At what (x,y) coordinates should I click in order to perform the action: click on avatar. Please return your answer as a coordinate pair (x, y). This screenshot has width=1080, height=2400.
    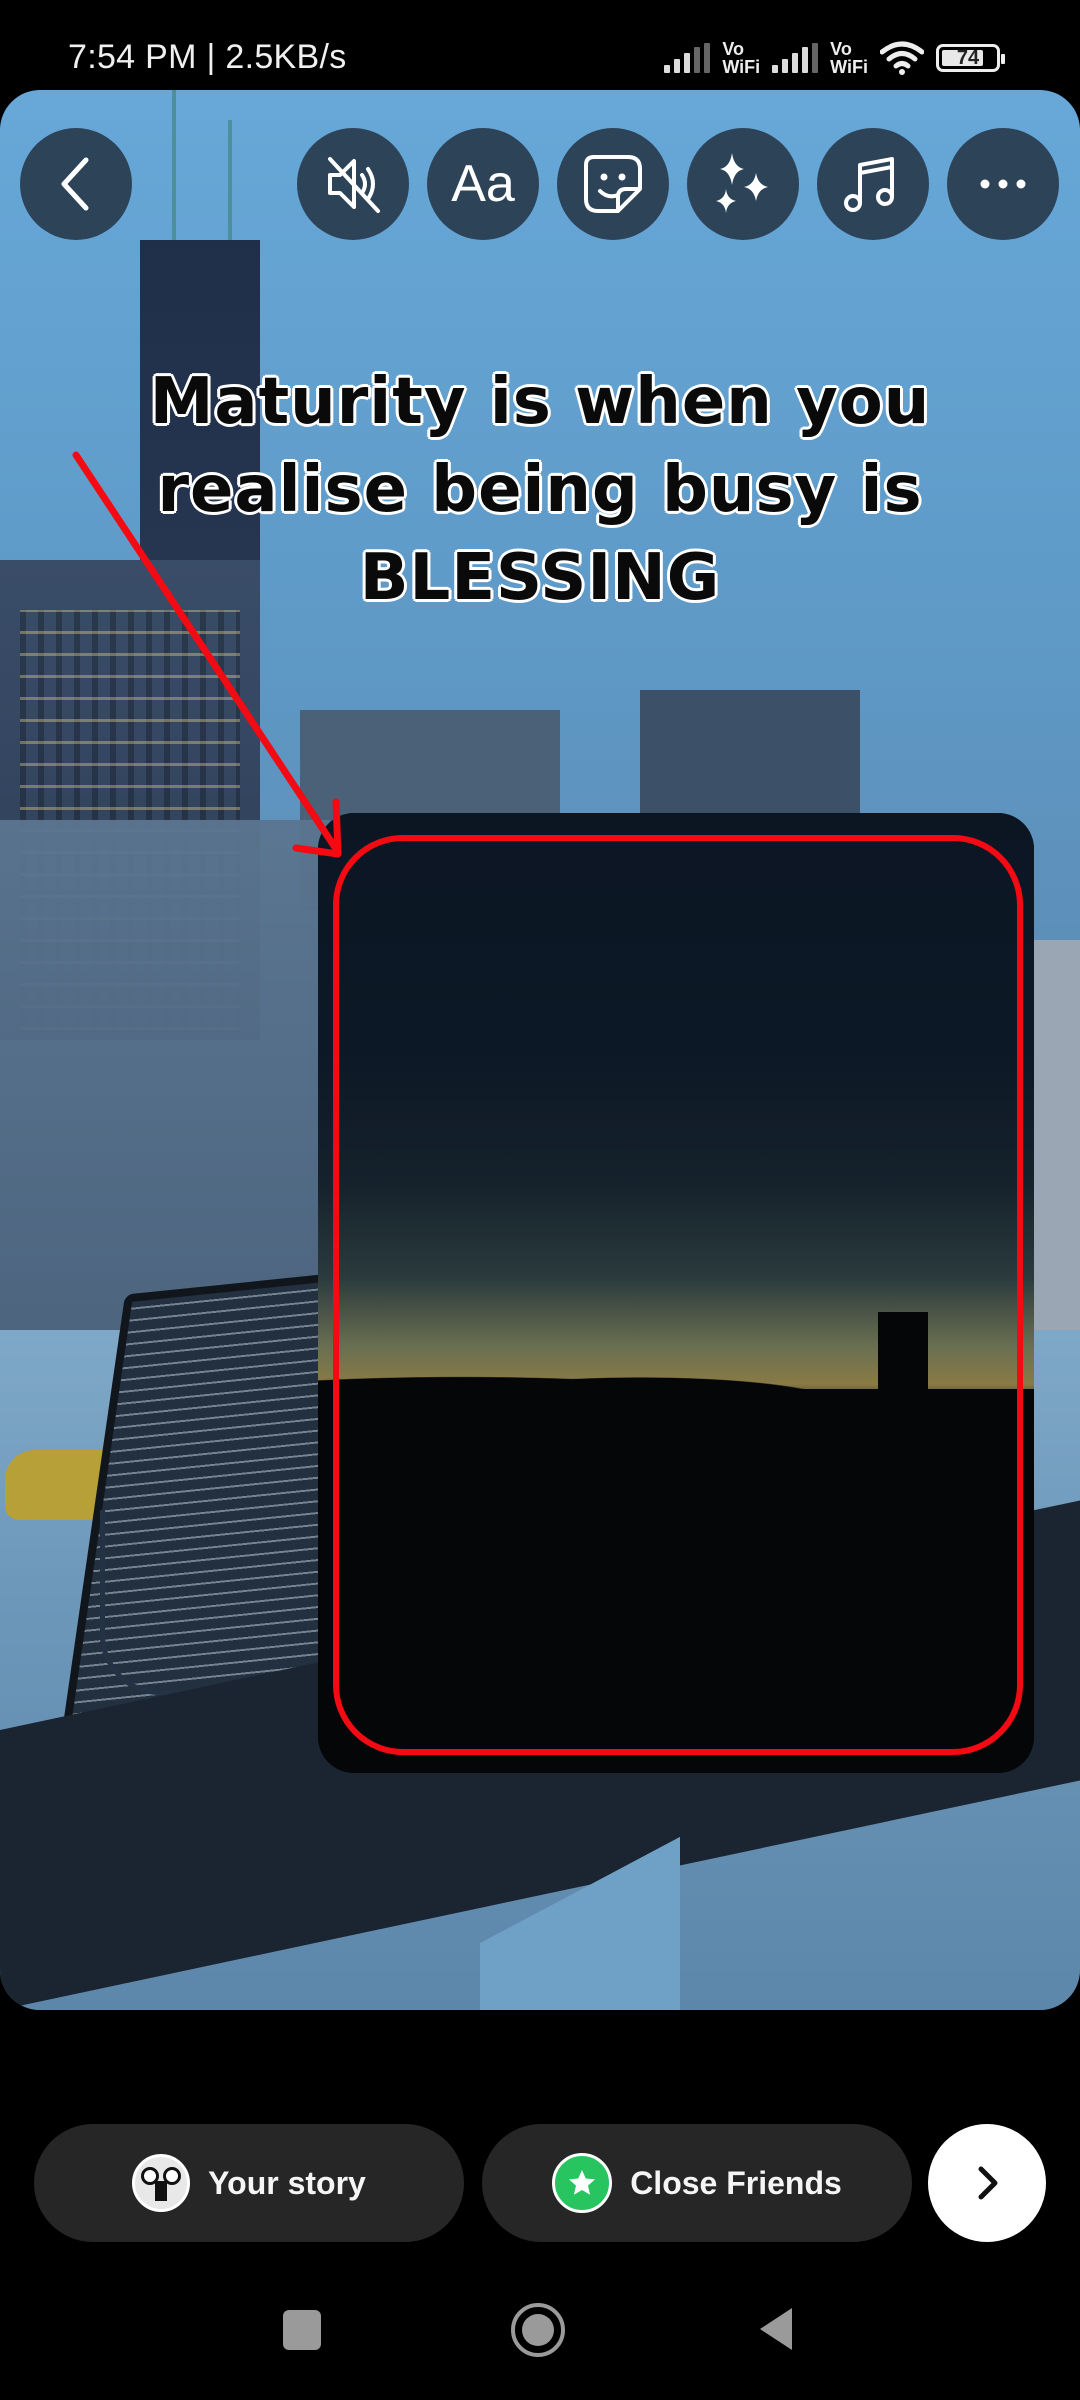
    Looking at the image, I should click on (161, 2183).